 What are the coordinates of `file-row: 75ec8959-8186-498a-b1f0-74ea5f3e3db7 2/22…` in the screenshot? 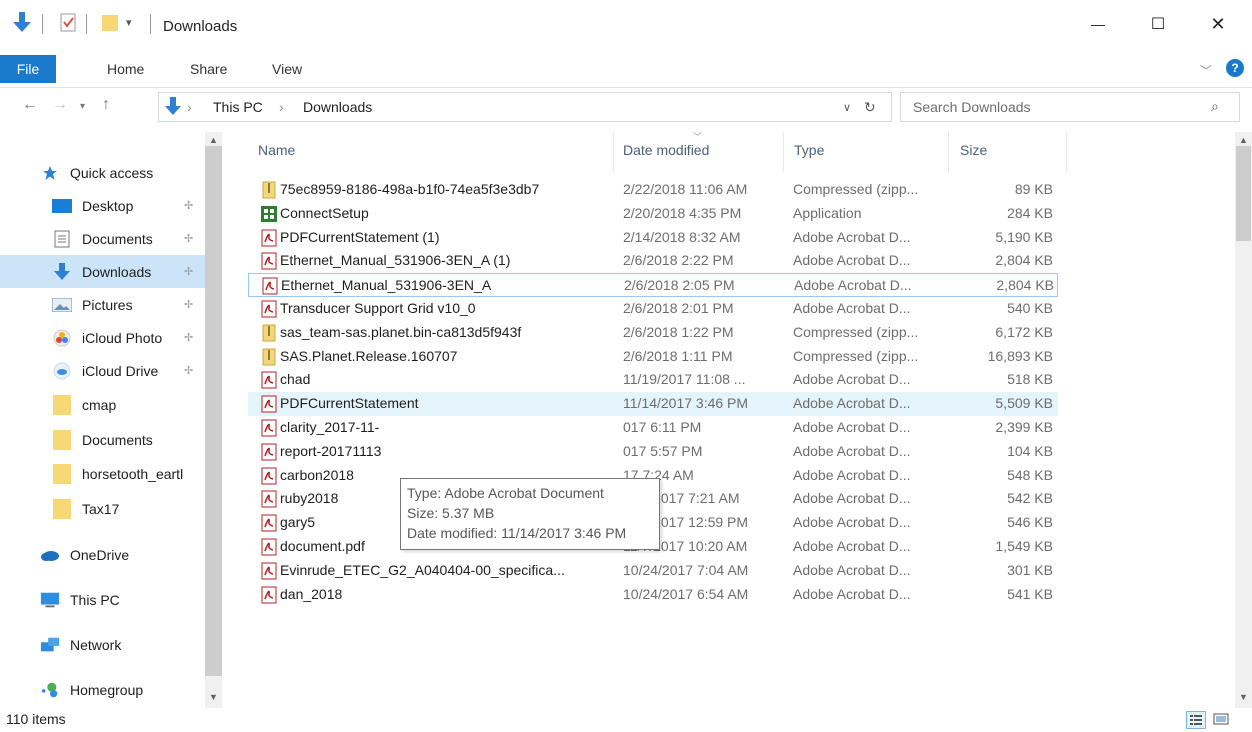 It's located at (653, 190).